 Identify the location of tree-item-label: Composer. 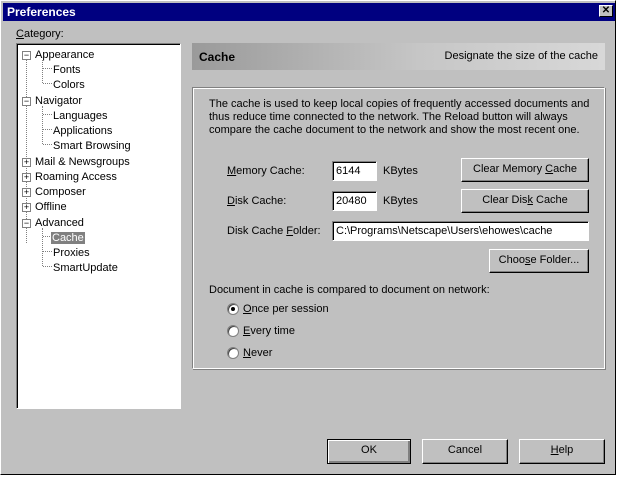
(60, 192).